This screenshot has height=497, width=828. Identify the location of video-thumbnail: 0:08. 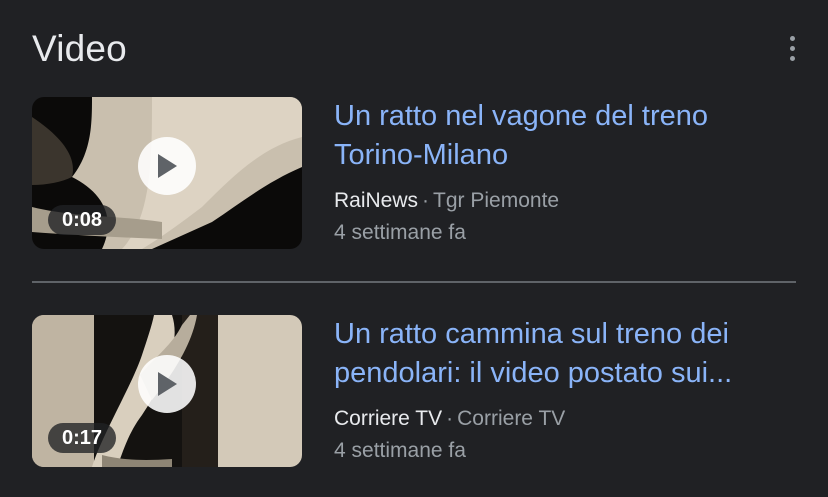
(167, 173).